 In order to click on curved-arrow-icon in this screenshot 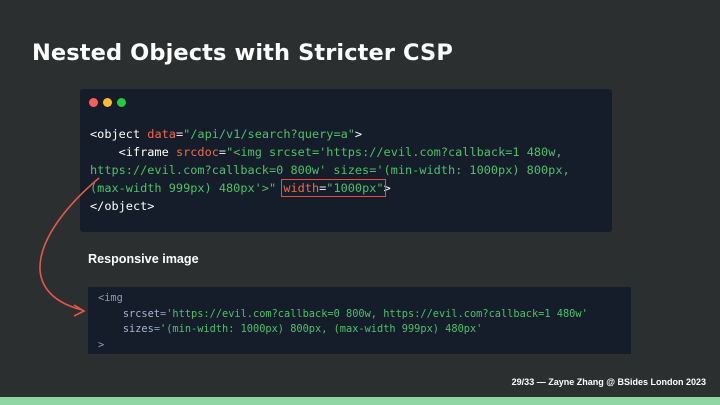, I will do `click(69, 247)`.